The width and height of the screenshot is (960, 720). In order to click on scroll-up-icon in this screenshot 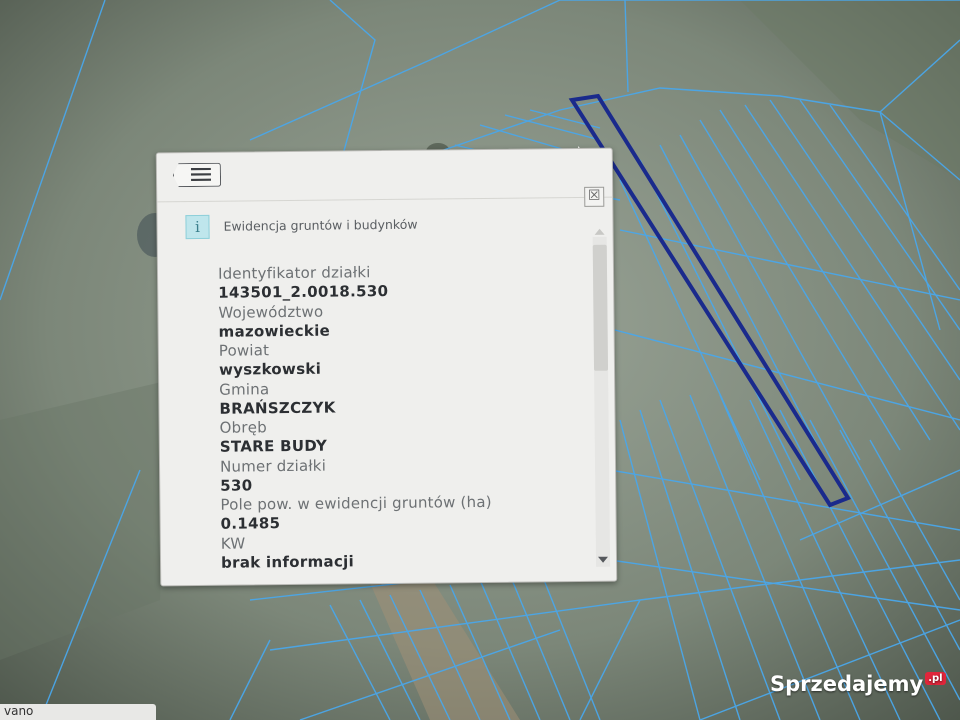, I will do `click(599, 231)`.